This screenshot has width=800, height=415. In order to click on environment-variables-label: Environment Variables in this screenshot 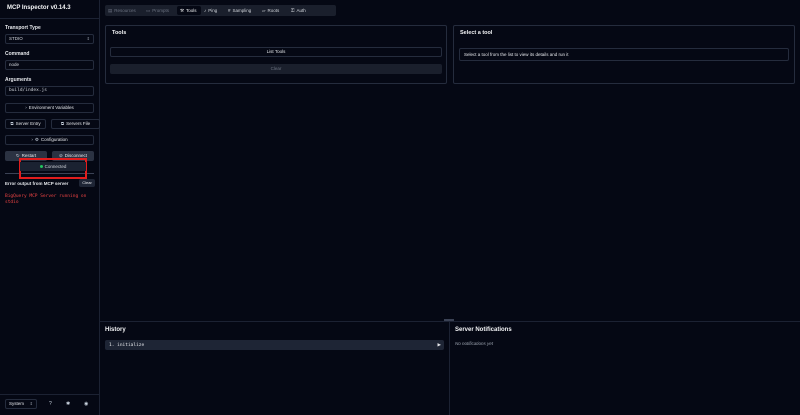, I will do `click(51, 107)`.